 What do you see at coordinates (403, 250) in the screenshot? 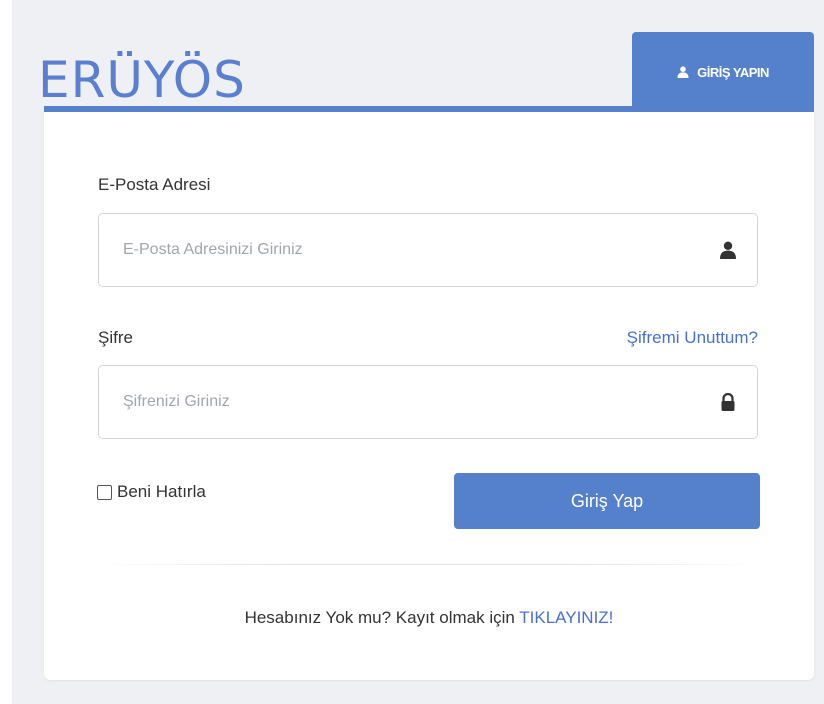
I see `email-input` at bounding box center [403, 250].